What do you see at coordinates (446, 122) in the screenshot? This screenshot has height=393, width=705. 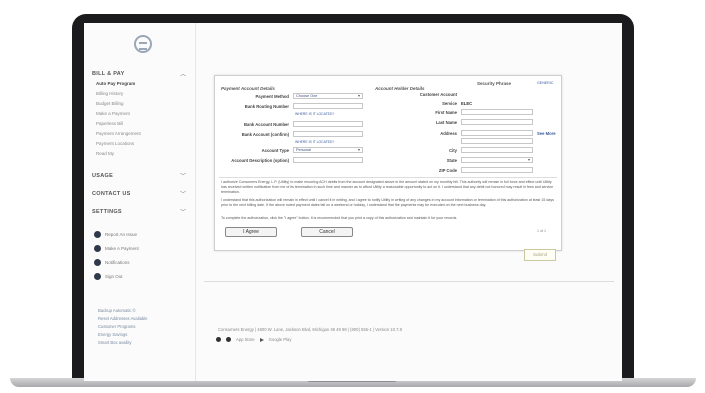 I see `last-name-label: Last Name` at bounding box center [446, 122].